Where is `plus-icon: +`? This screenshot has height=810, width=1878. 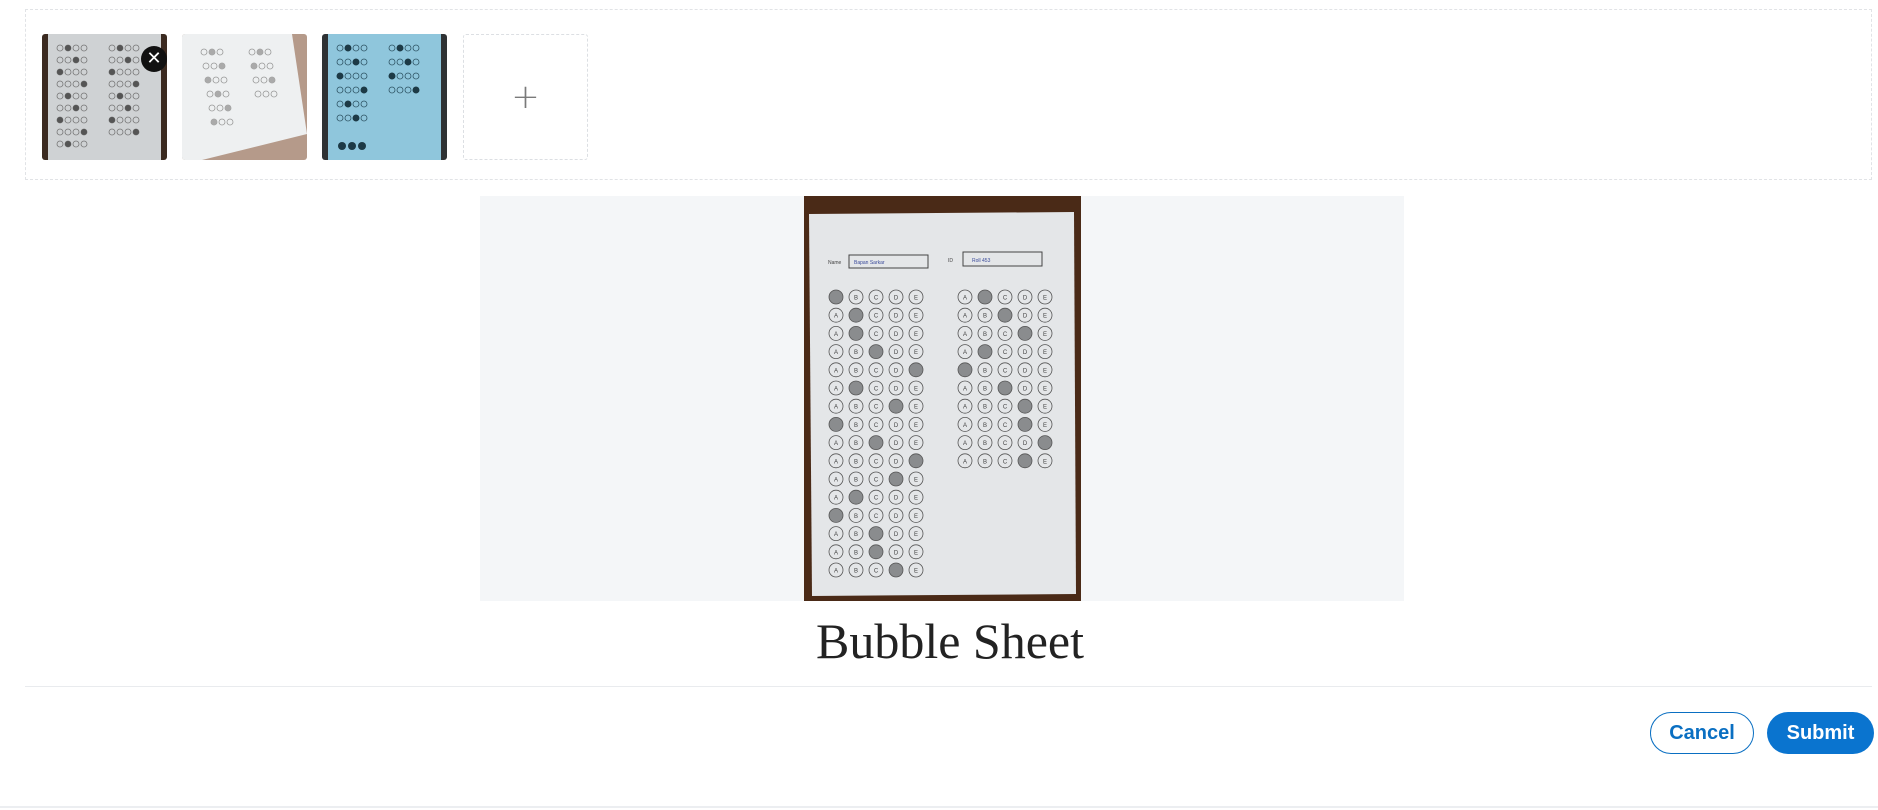 plus-icon: + is located at coordinates (525, 97).